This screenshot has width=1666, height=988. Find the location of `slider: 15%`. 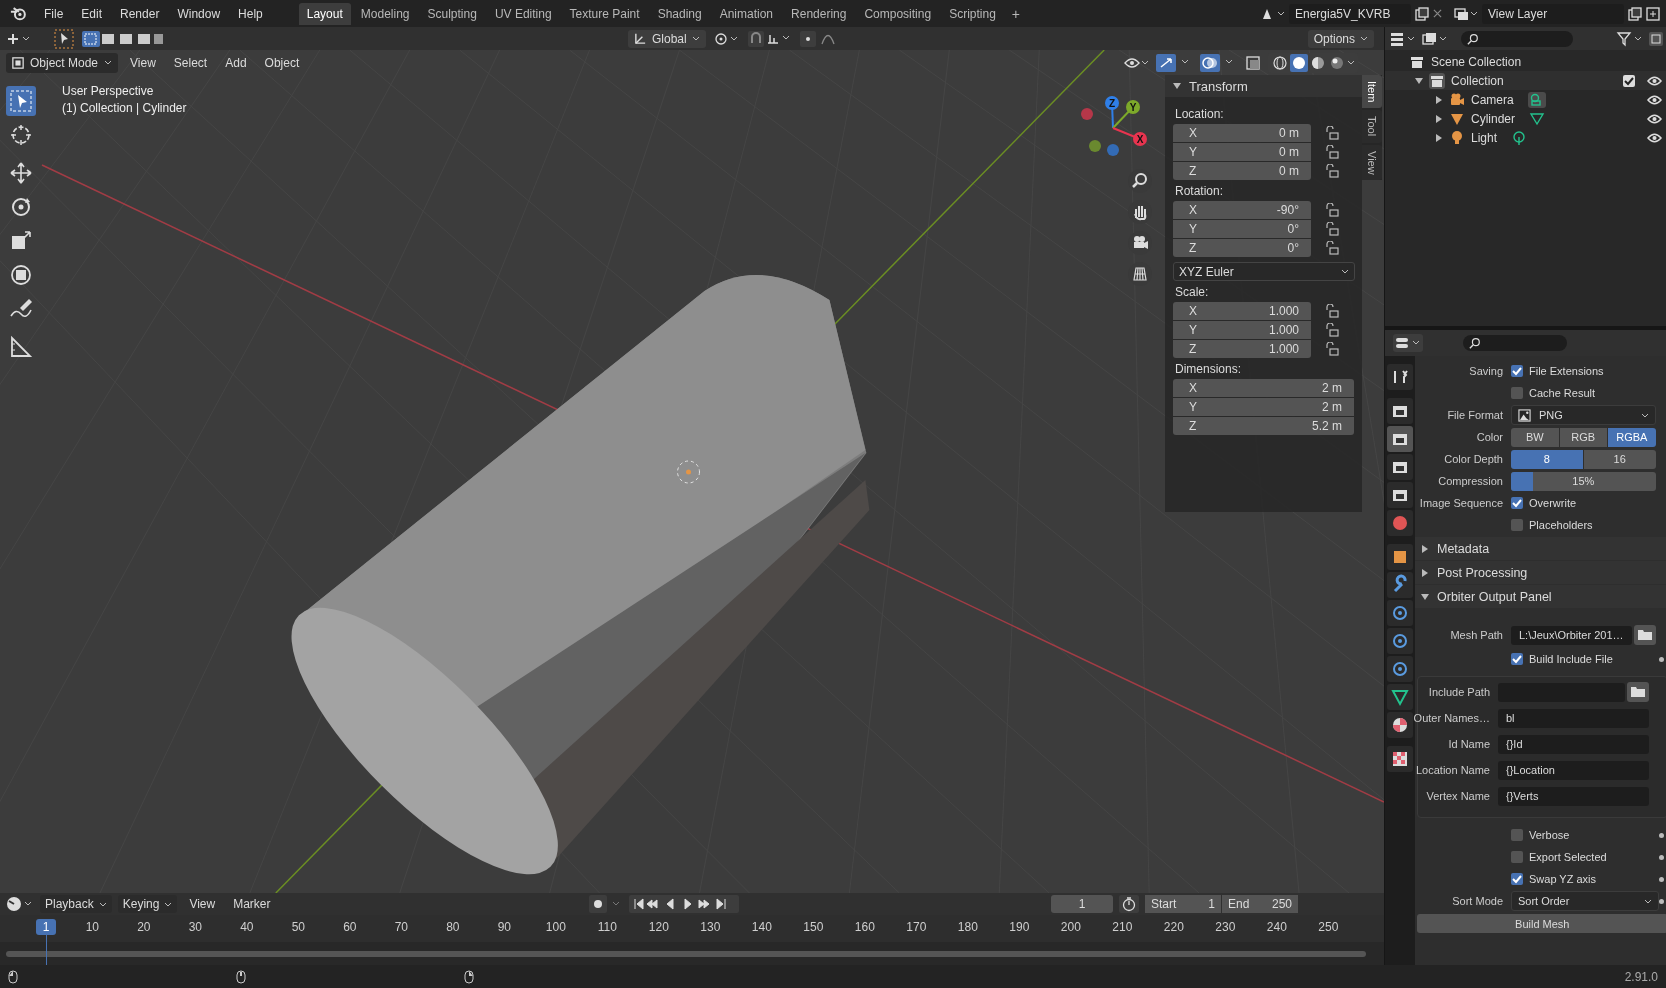

slider: 15% is located at coordinates (1583, 481).